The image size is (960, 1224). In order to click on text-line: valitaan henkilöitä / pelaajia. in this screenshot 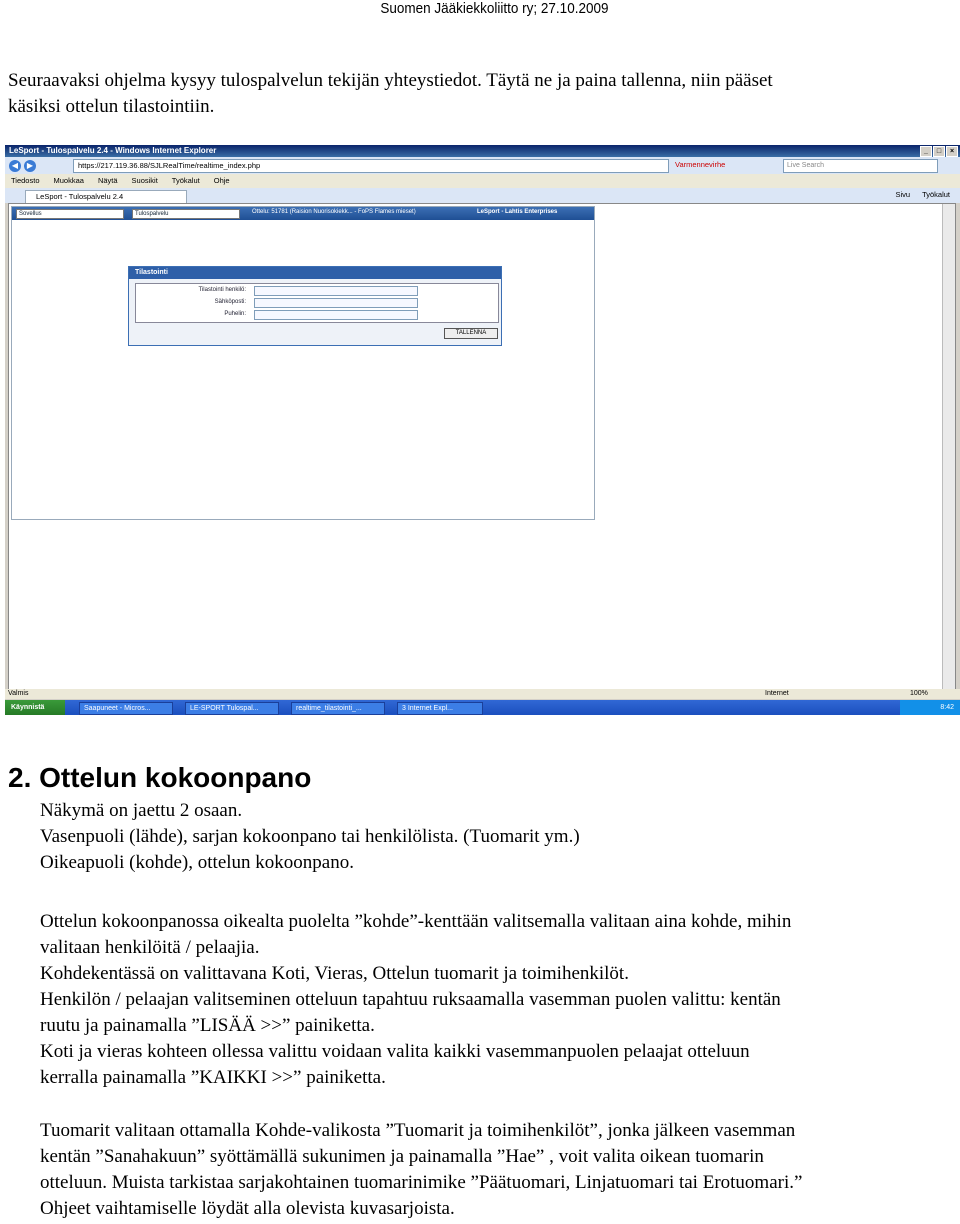, I will do `click(150, 947)`.